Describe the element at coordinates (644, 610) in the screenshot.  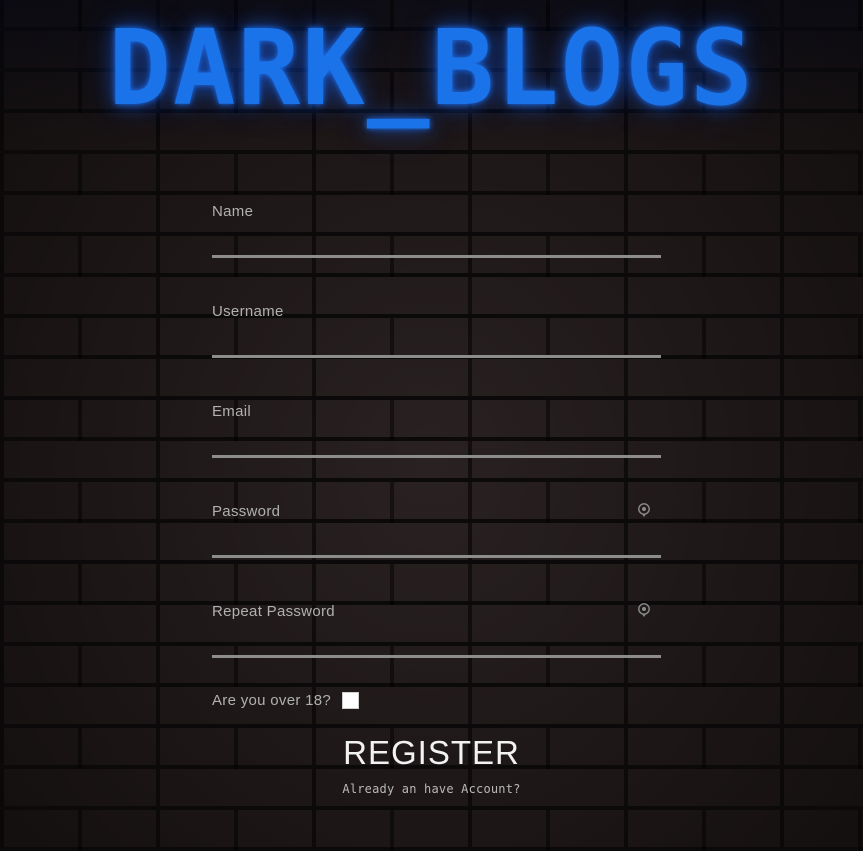
I see `show-repeat-password-icon` at that location.